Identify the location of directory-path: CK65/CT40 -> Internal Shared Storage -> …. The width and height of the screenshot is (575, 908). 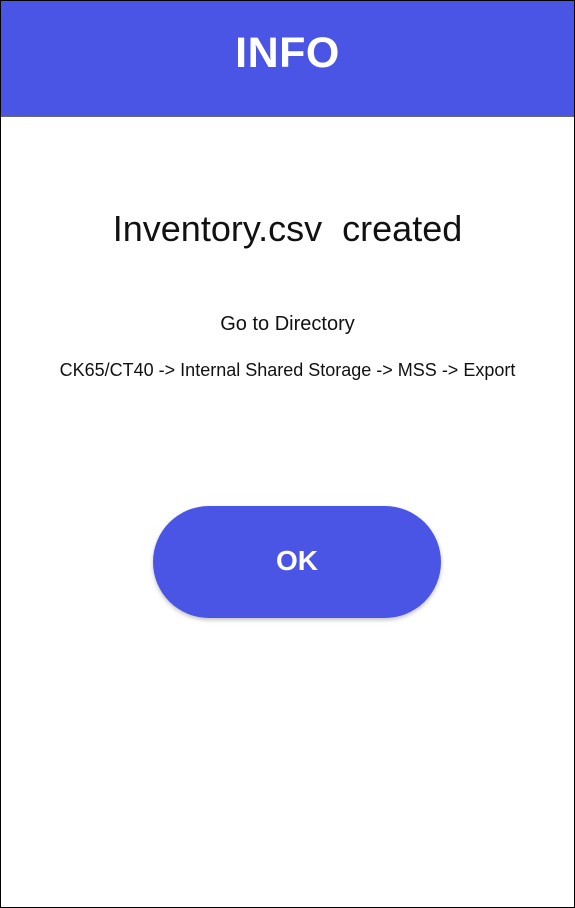
(287, 370).